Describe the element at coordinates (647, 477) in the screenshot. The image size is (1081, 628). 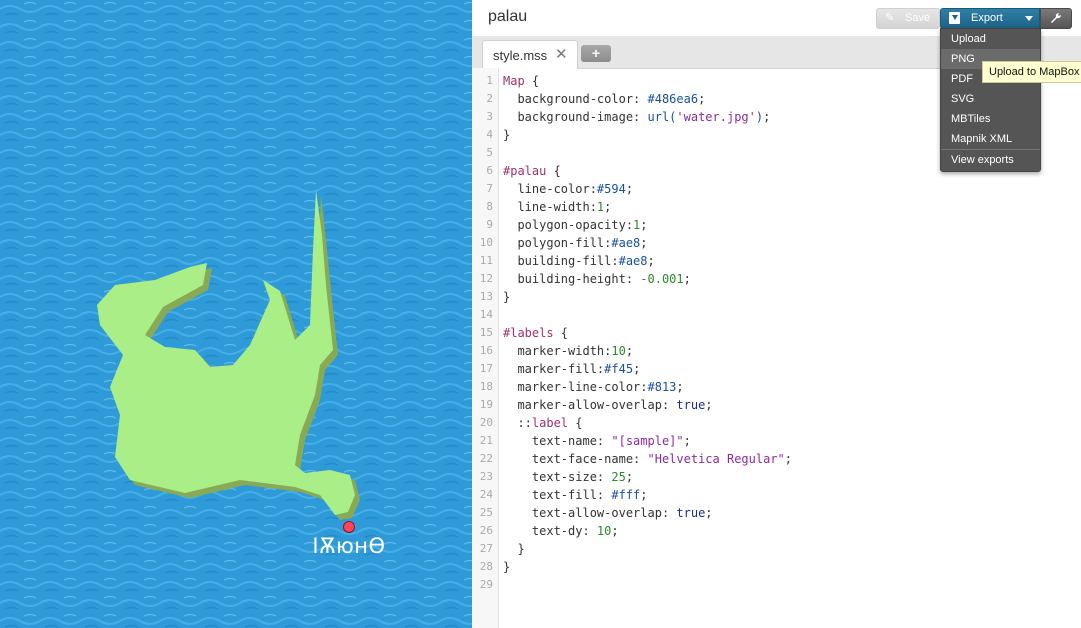
I see `code-line: text-size: 25;` at that location.